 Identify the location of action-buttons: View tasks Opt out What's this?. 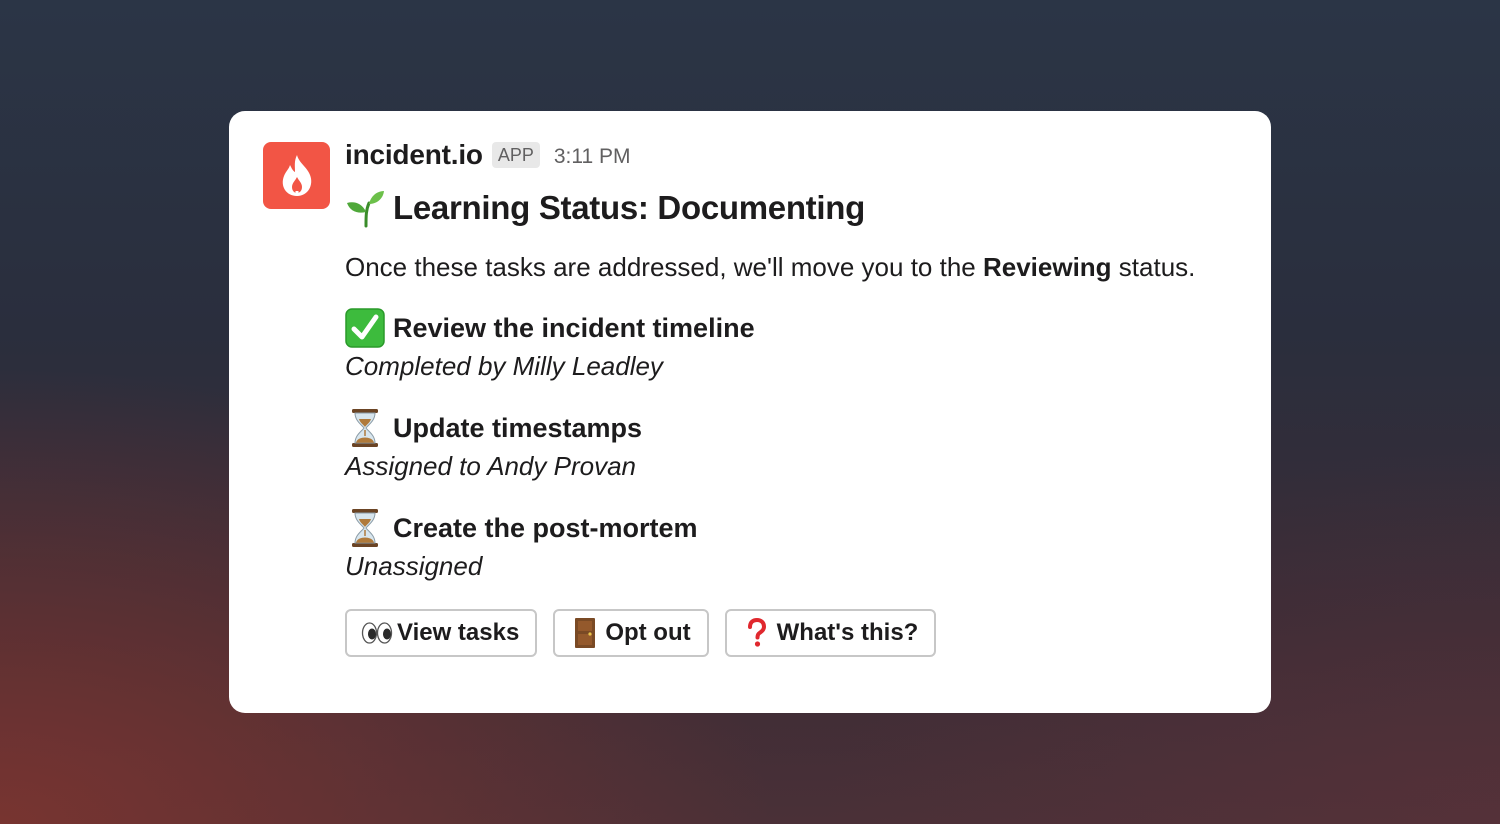
(795, 633).